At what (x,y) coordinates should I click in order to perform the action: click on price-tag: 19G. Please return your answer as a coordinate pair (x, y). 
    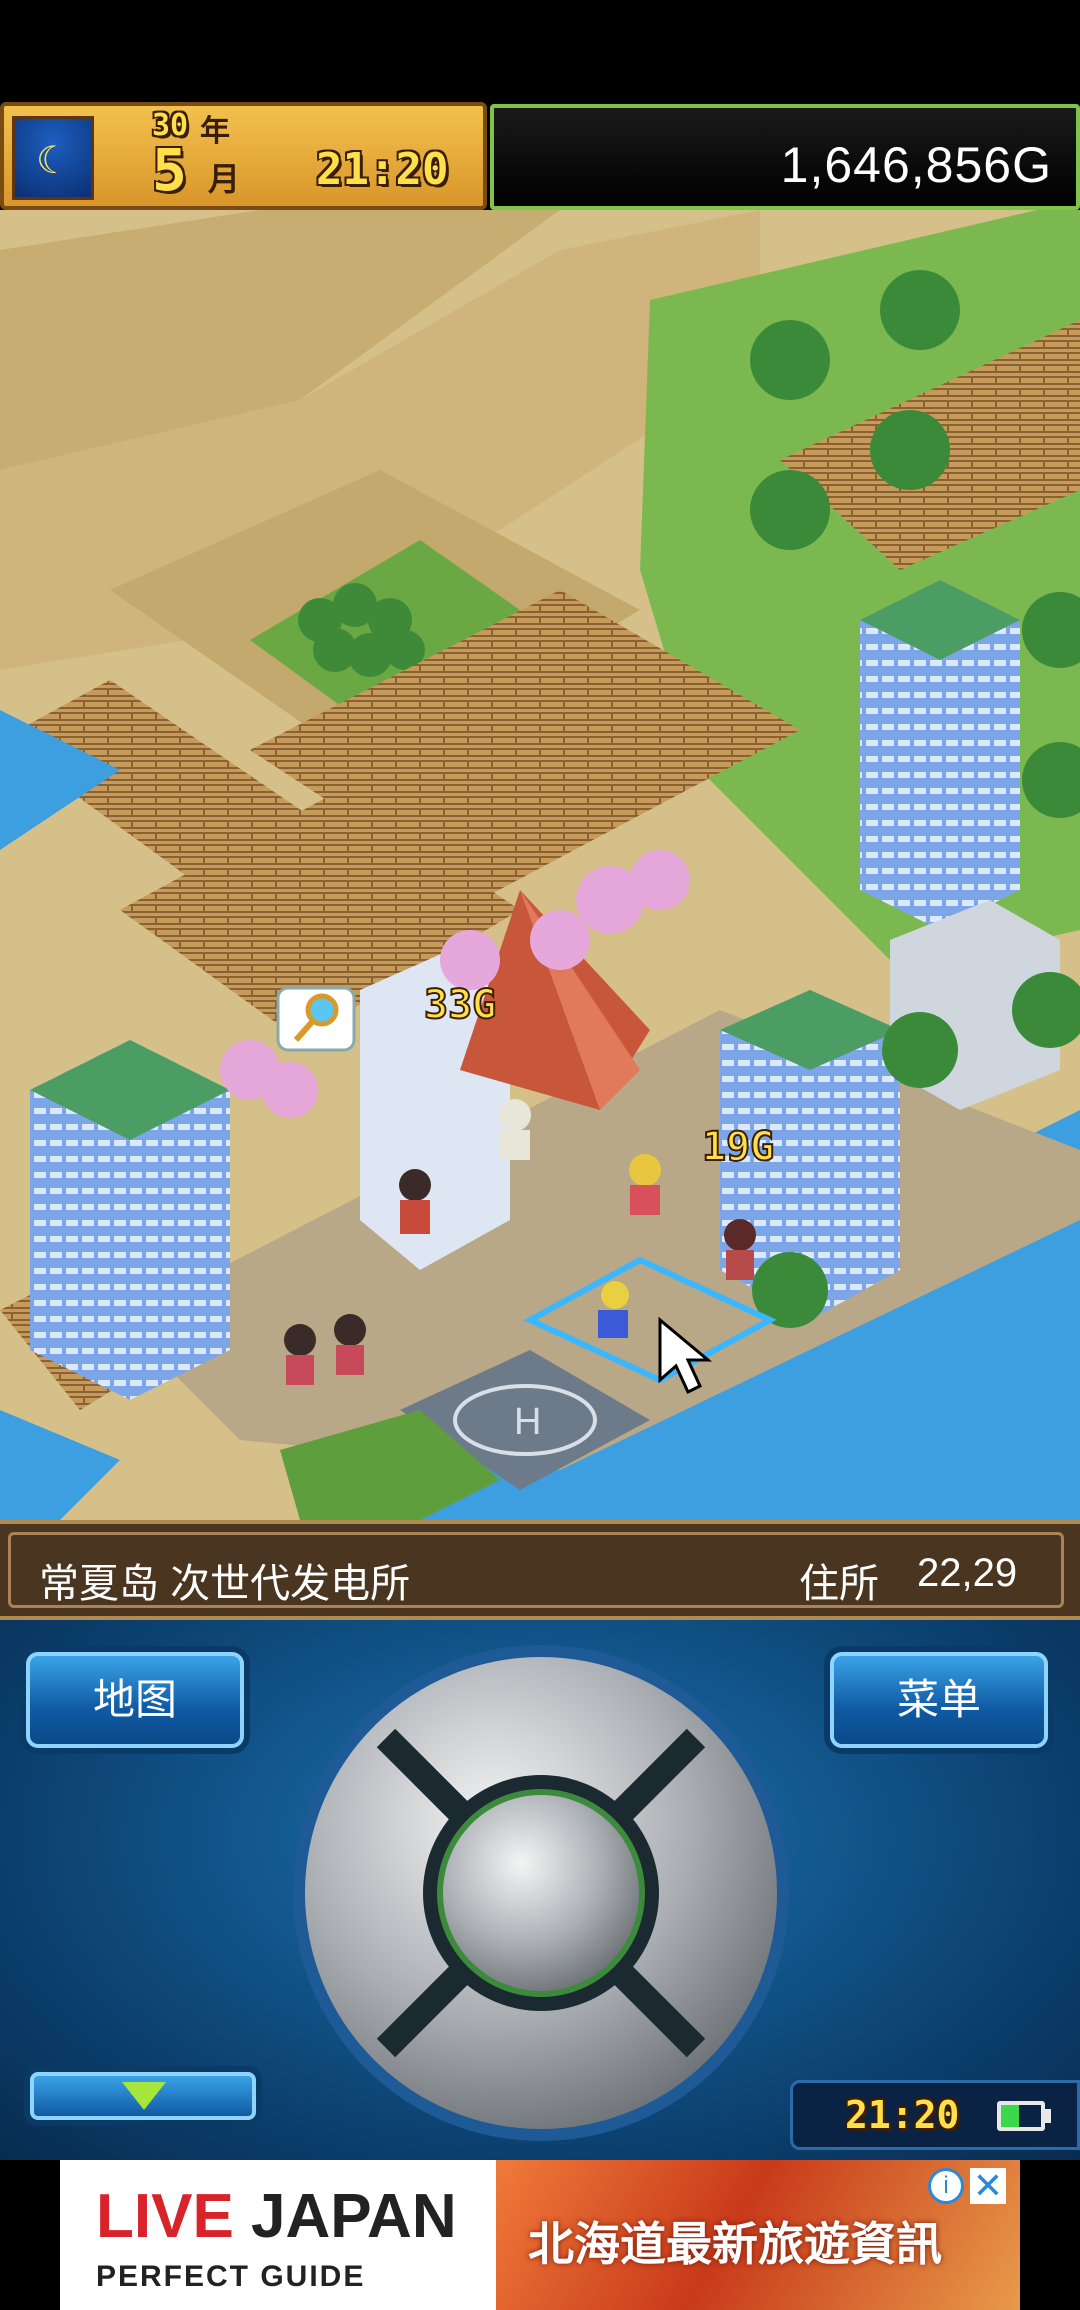
    Looking at the image, I should click on (738, 1147).